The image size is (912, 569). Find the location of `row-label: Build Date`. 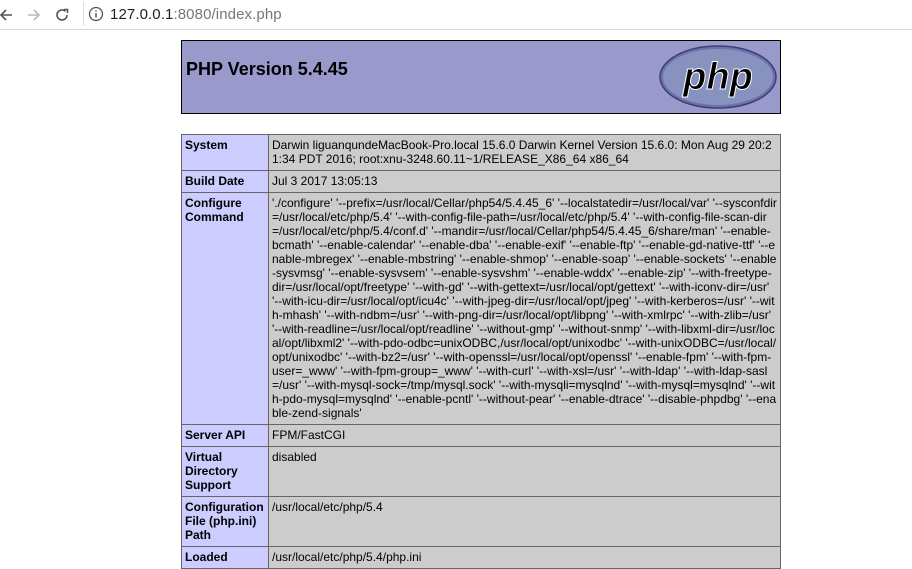

row-label: Build Date is located at coordinates (225, 181).